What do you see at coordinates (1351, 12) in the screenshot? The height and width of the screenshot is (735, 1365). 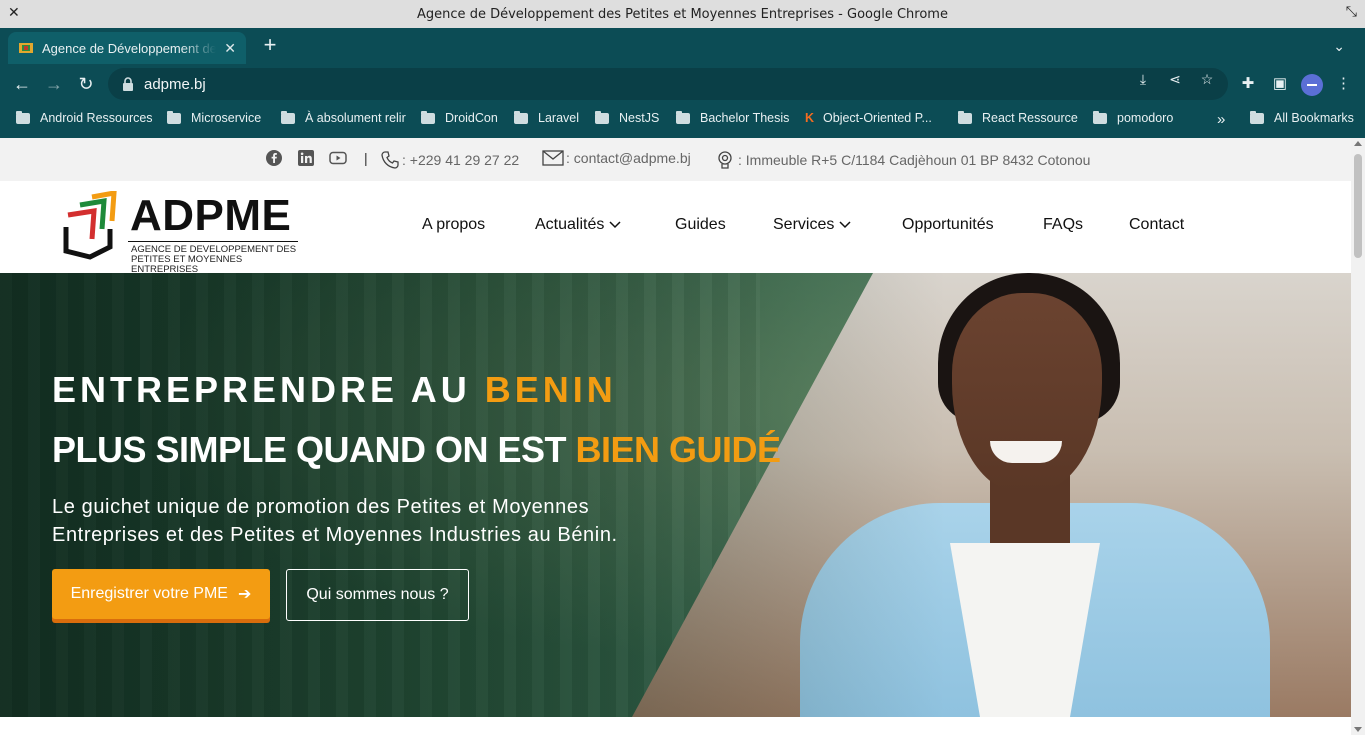 I see `window-restore-icon: ⤡` at bounding box center [1351, 12].